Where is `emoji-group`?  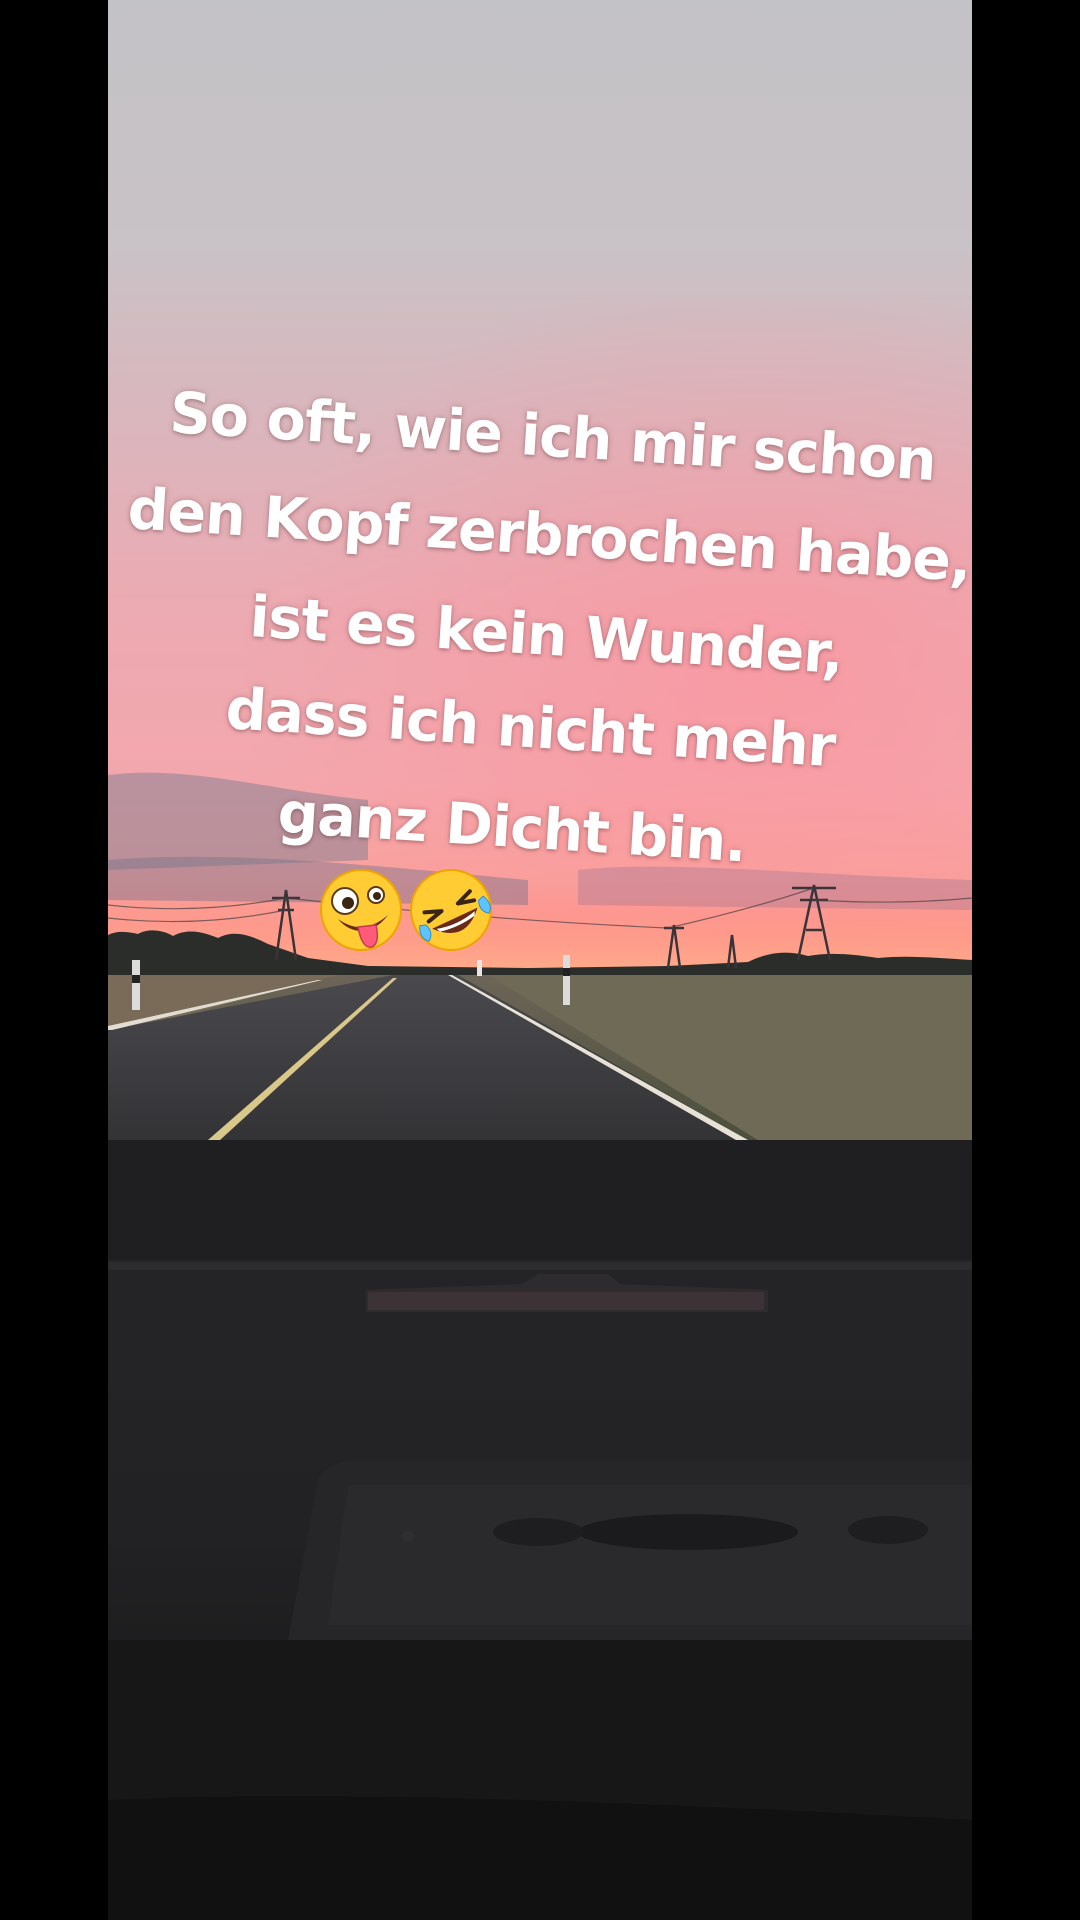
emoji-group is located at coordinates (406, 910).